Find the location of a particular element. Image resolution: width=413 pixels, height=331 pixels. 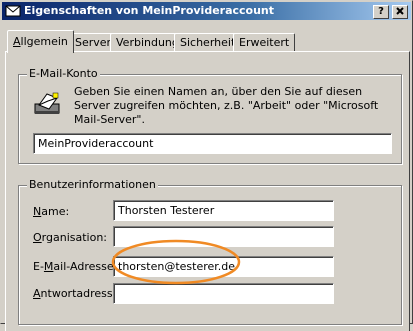

reply-address-label: Antwortadresse: is located at coordinates (78, 293).